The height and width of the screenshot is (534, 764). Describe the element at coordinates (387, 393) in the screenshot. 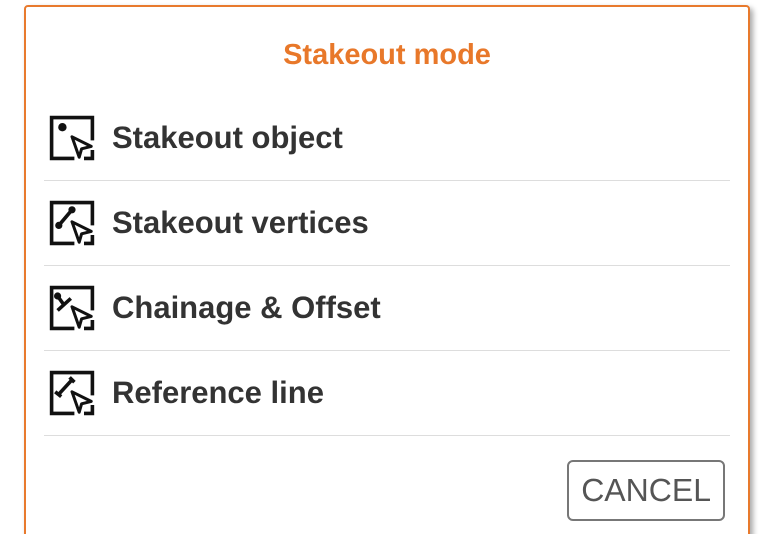

I see `menu-item: Reference line` at that location.